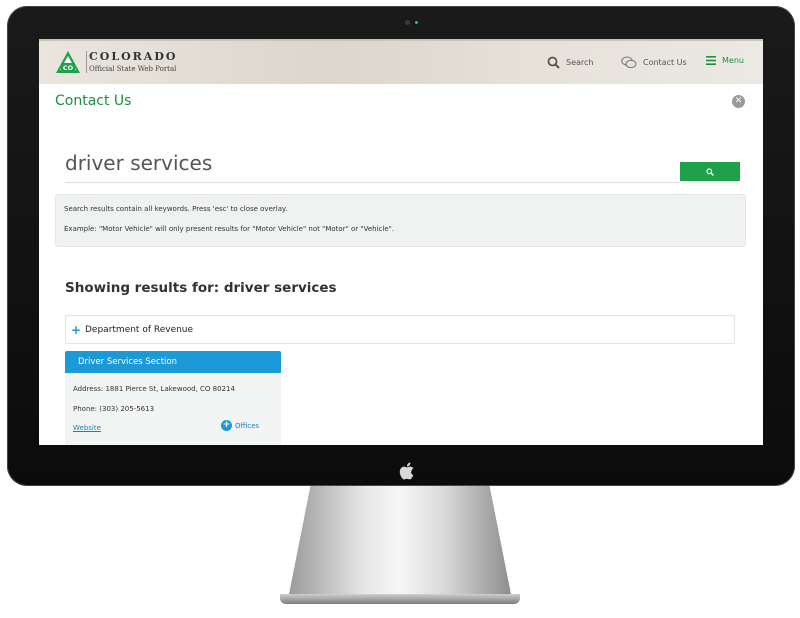  Describe the element at coordinates (68, 68) in the screenshot. I see `logo-text: CO` at that location.